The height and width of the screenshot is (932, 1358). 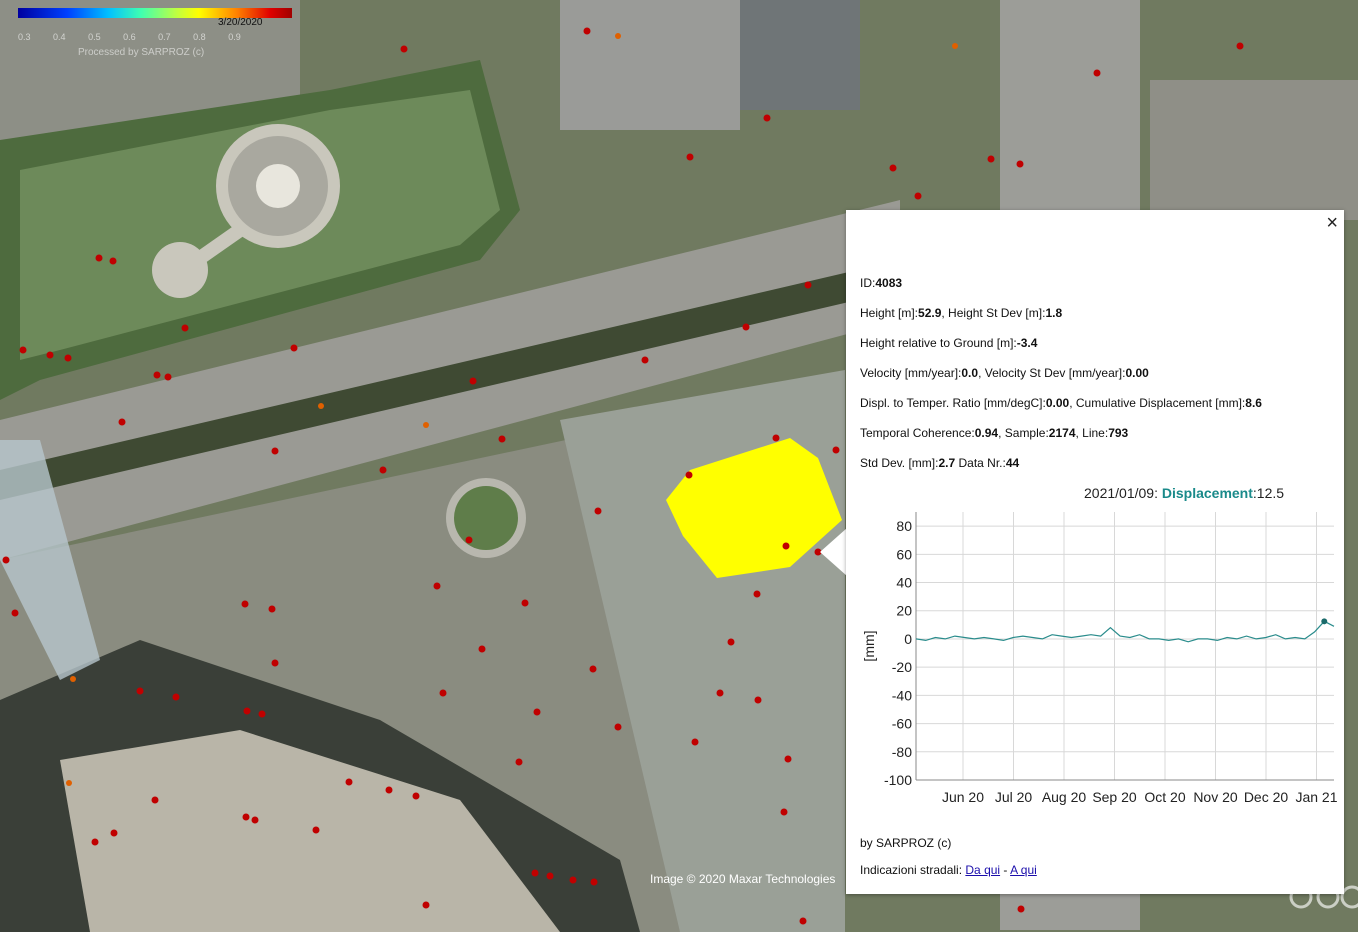 What do you see at coordinates (1054, 313) in the screenshot?
I see `height-std-value: 1.8` at bounding box center [1054, 313].